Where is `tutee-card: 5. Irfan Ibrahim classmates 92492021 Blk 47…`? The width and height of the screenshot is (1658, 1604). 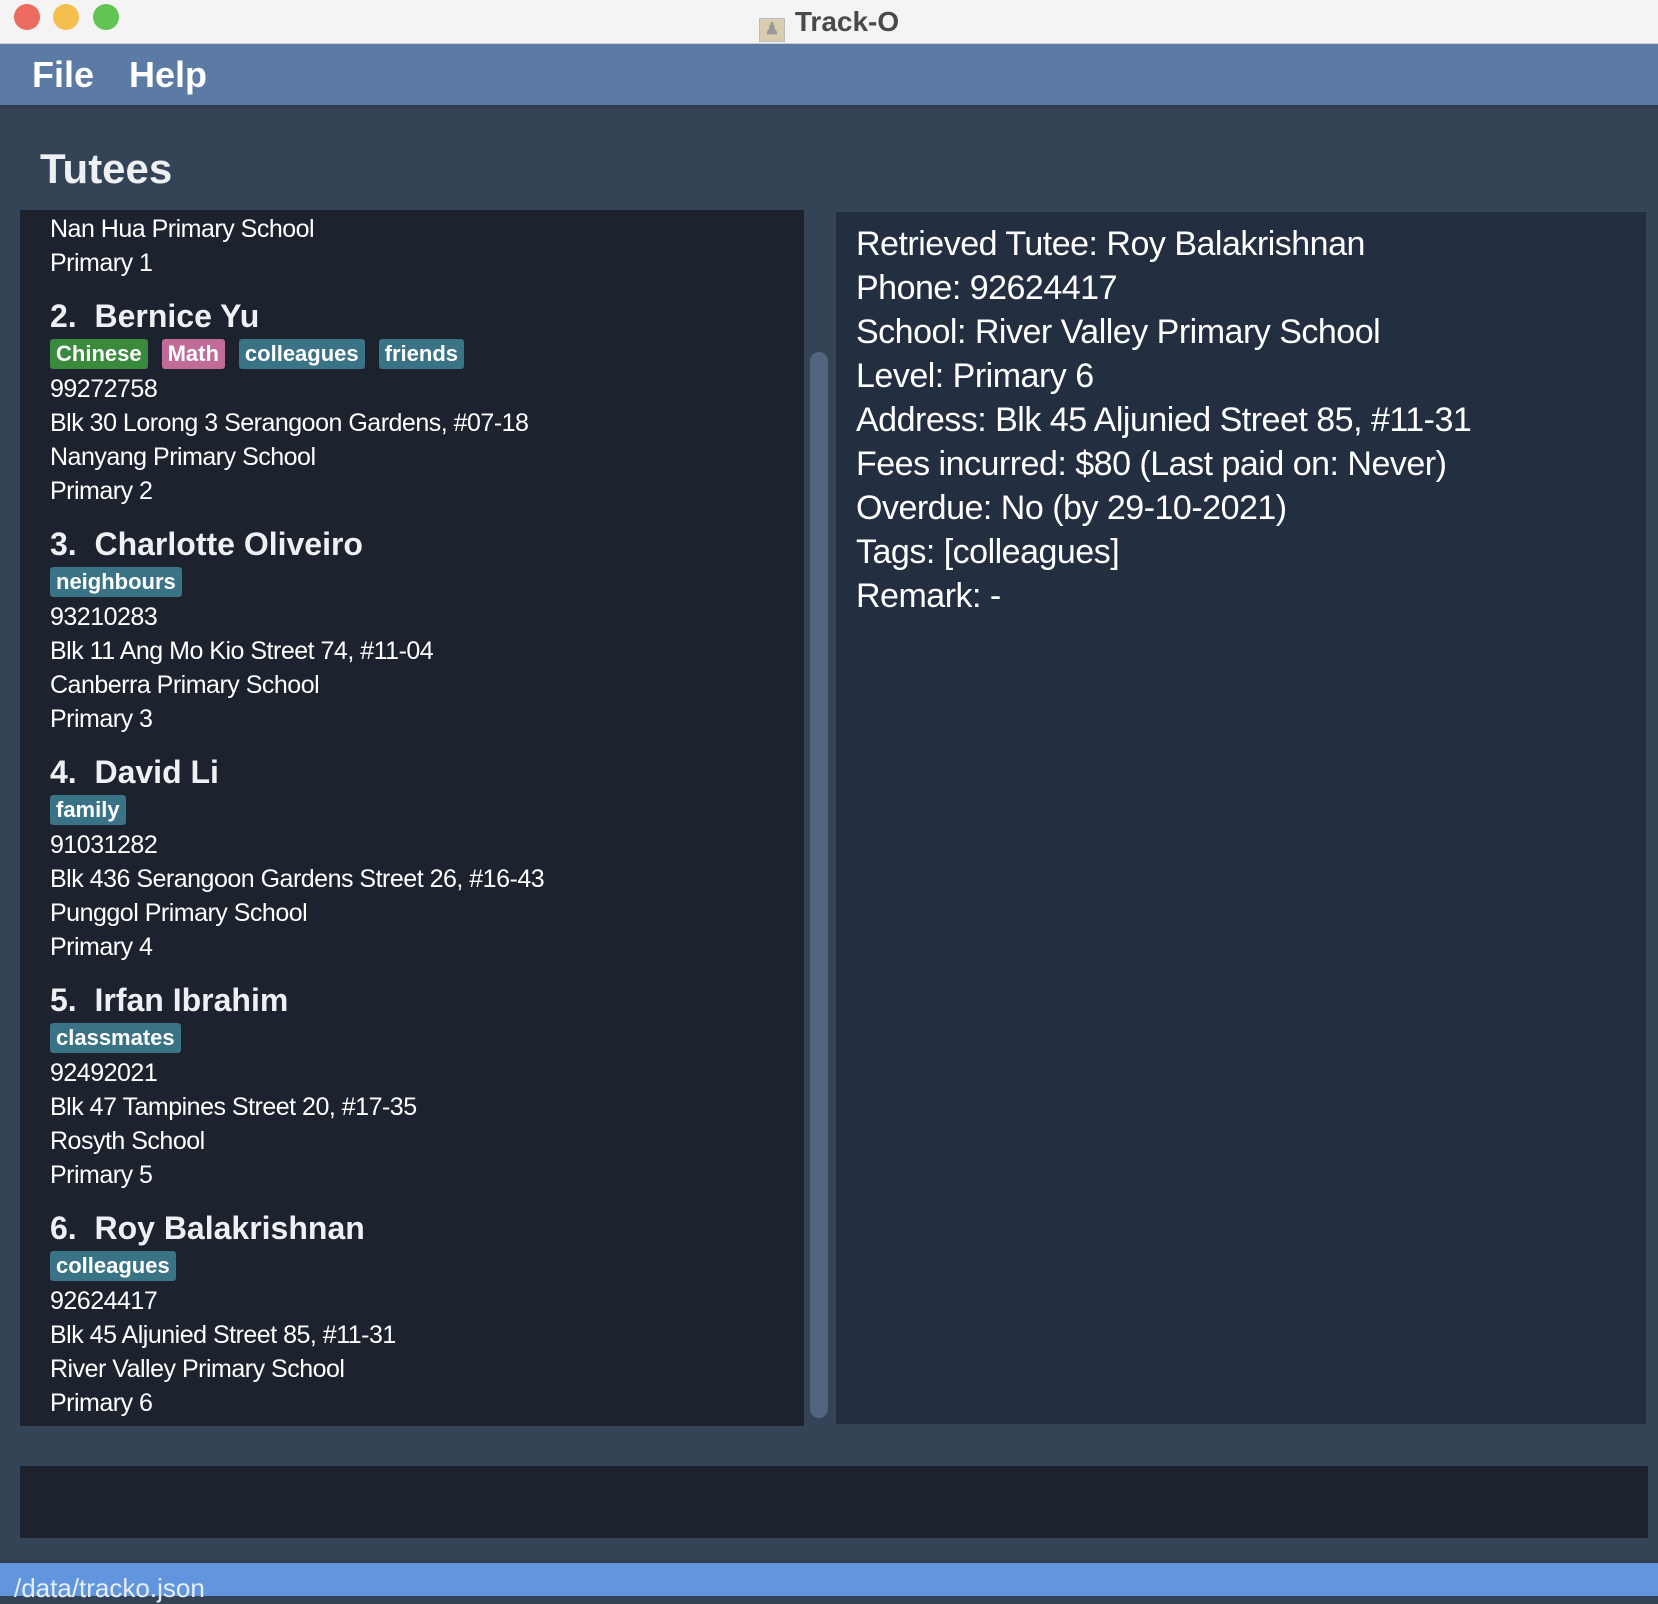 tutee-card: 5. Irfan Ibrahim classmates 92492021 Blk 47… is located at coordinates (420, 1086).